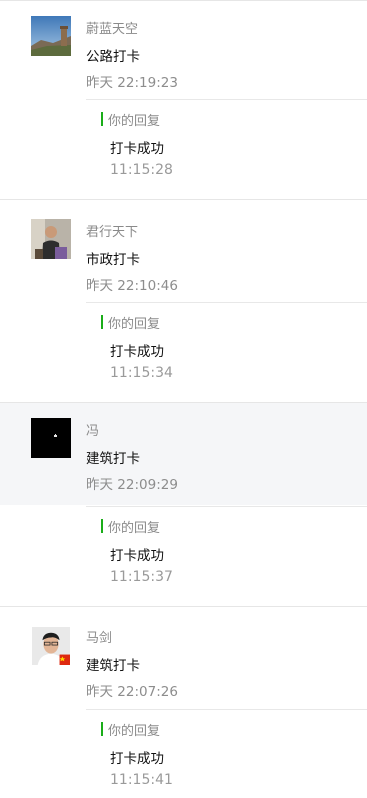  What do you see at coordinates (99, 638) in the screenshot?
I see `commenter-name: 马剑` at bounding box center [99, 638].